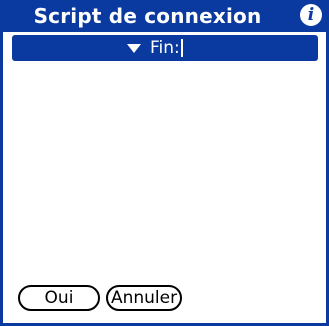 This screenshot has width=329, height=326. I want to click on script-command-label: Fin:, so click(165, 48).